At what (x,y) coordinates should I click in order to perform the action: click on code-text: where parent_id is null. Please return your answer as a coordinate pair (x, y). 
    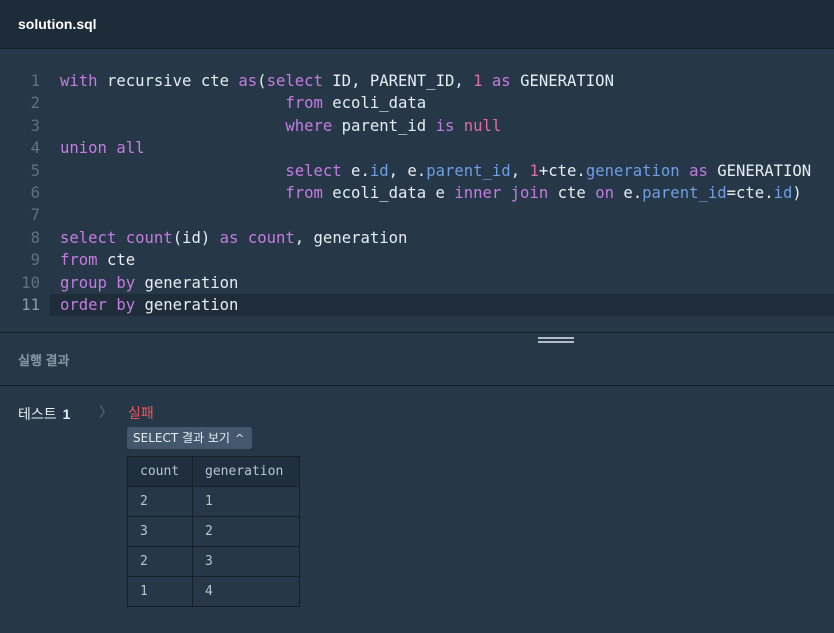
    Looking at the image, I should click on (280, 126).